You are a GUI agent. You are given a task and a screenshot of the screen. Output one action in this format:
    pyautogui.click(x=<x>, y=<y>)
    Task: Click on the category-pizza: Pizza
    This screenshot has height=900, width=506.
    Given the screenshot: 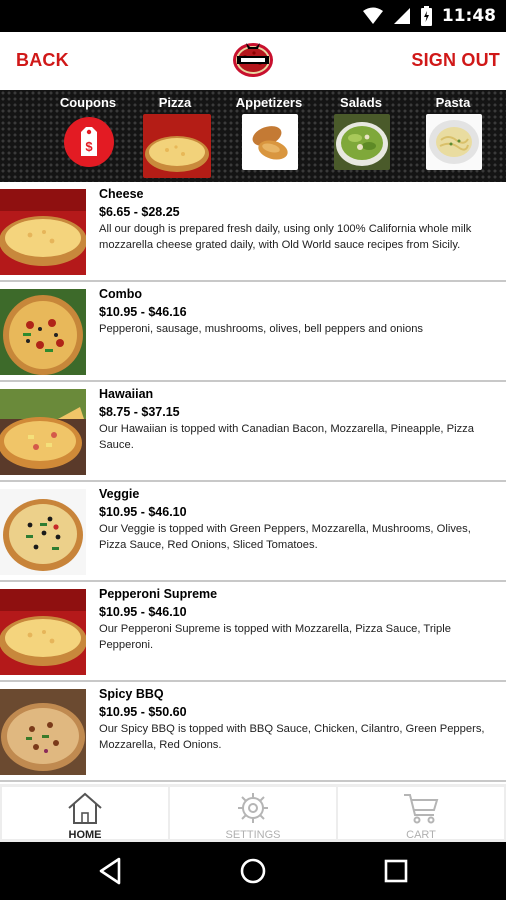 What is the action you would take?
    pyautogui.click(x=175, y=136)
    